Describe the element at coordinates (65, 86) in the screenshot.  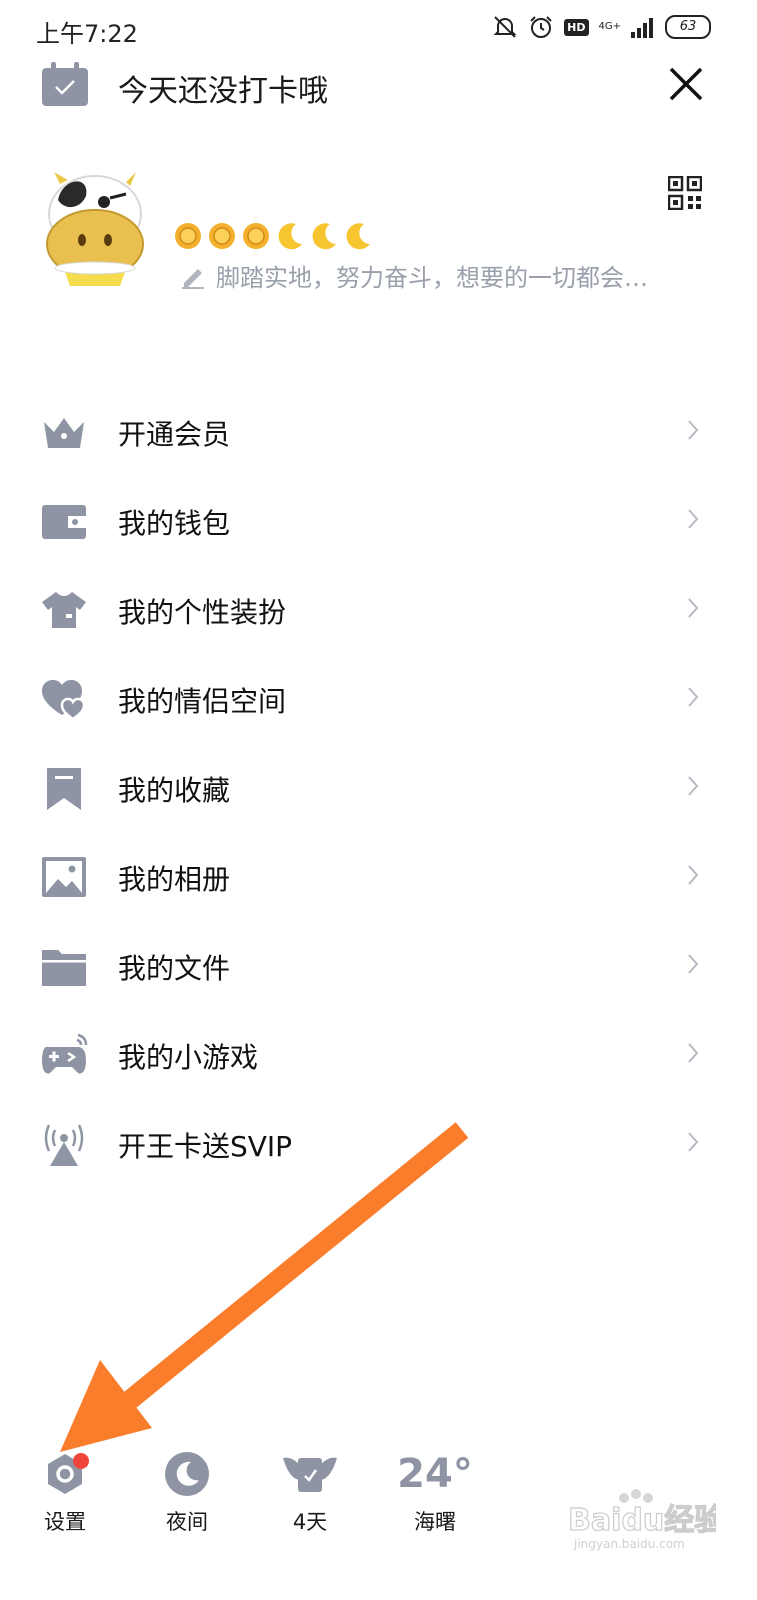
I see `calendar-check-icon` at that location.